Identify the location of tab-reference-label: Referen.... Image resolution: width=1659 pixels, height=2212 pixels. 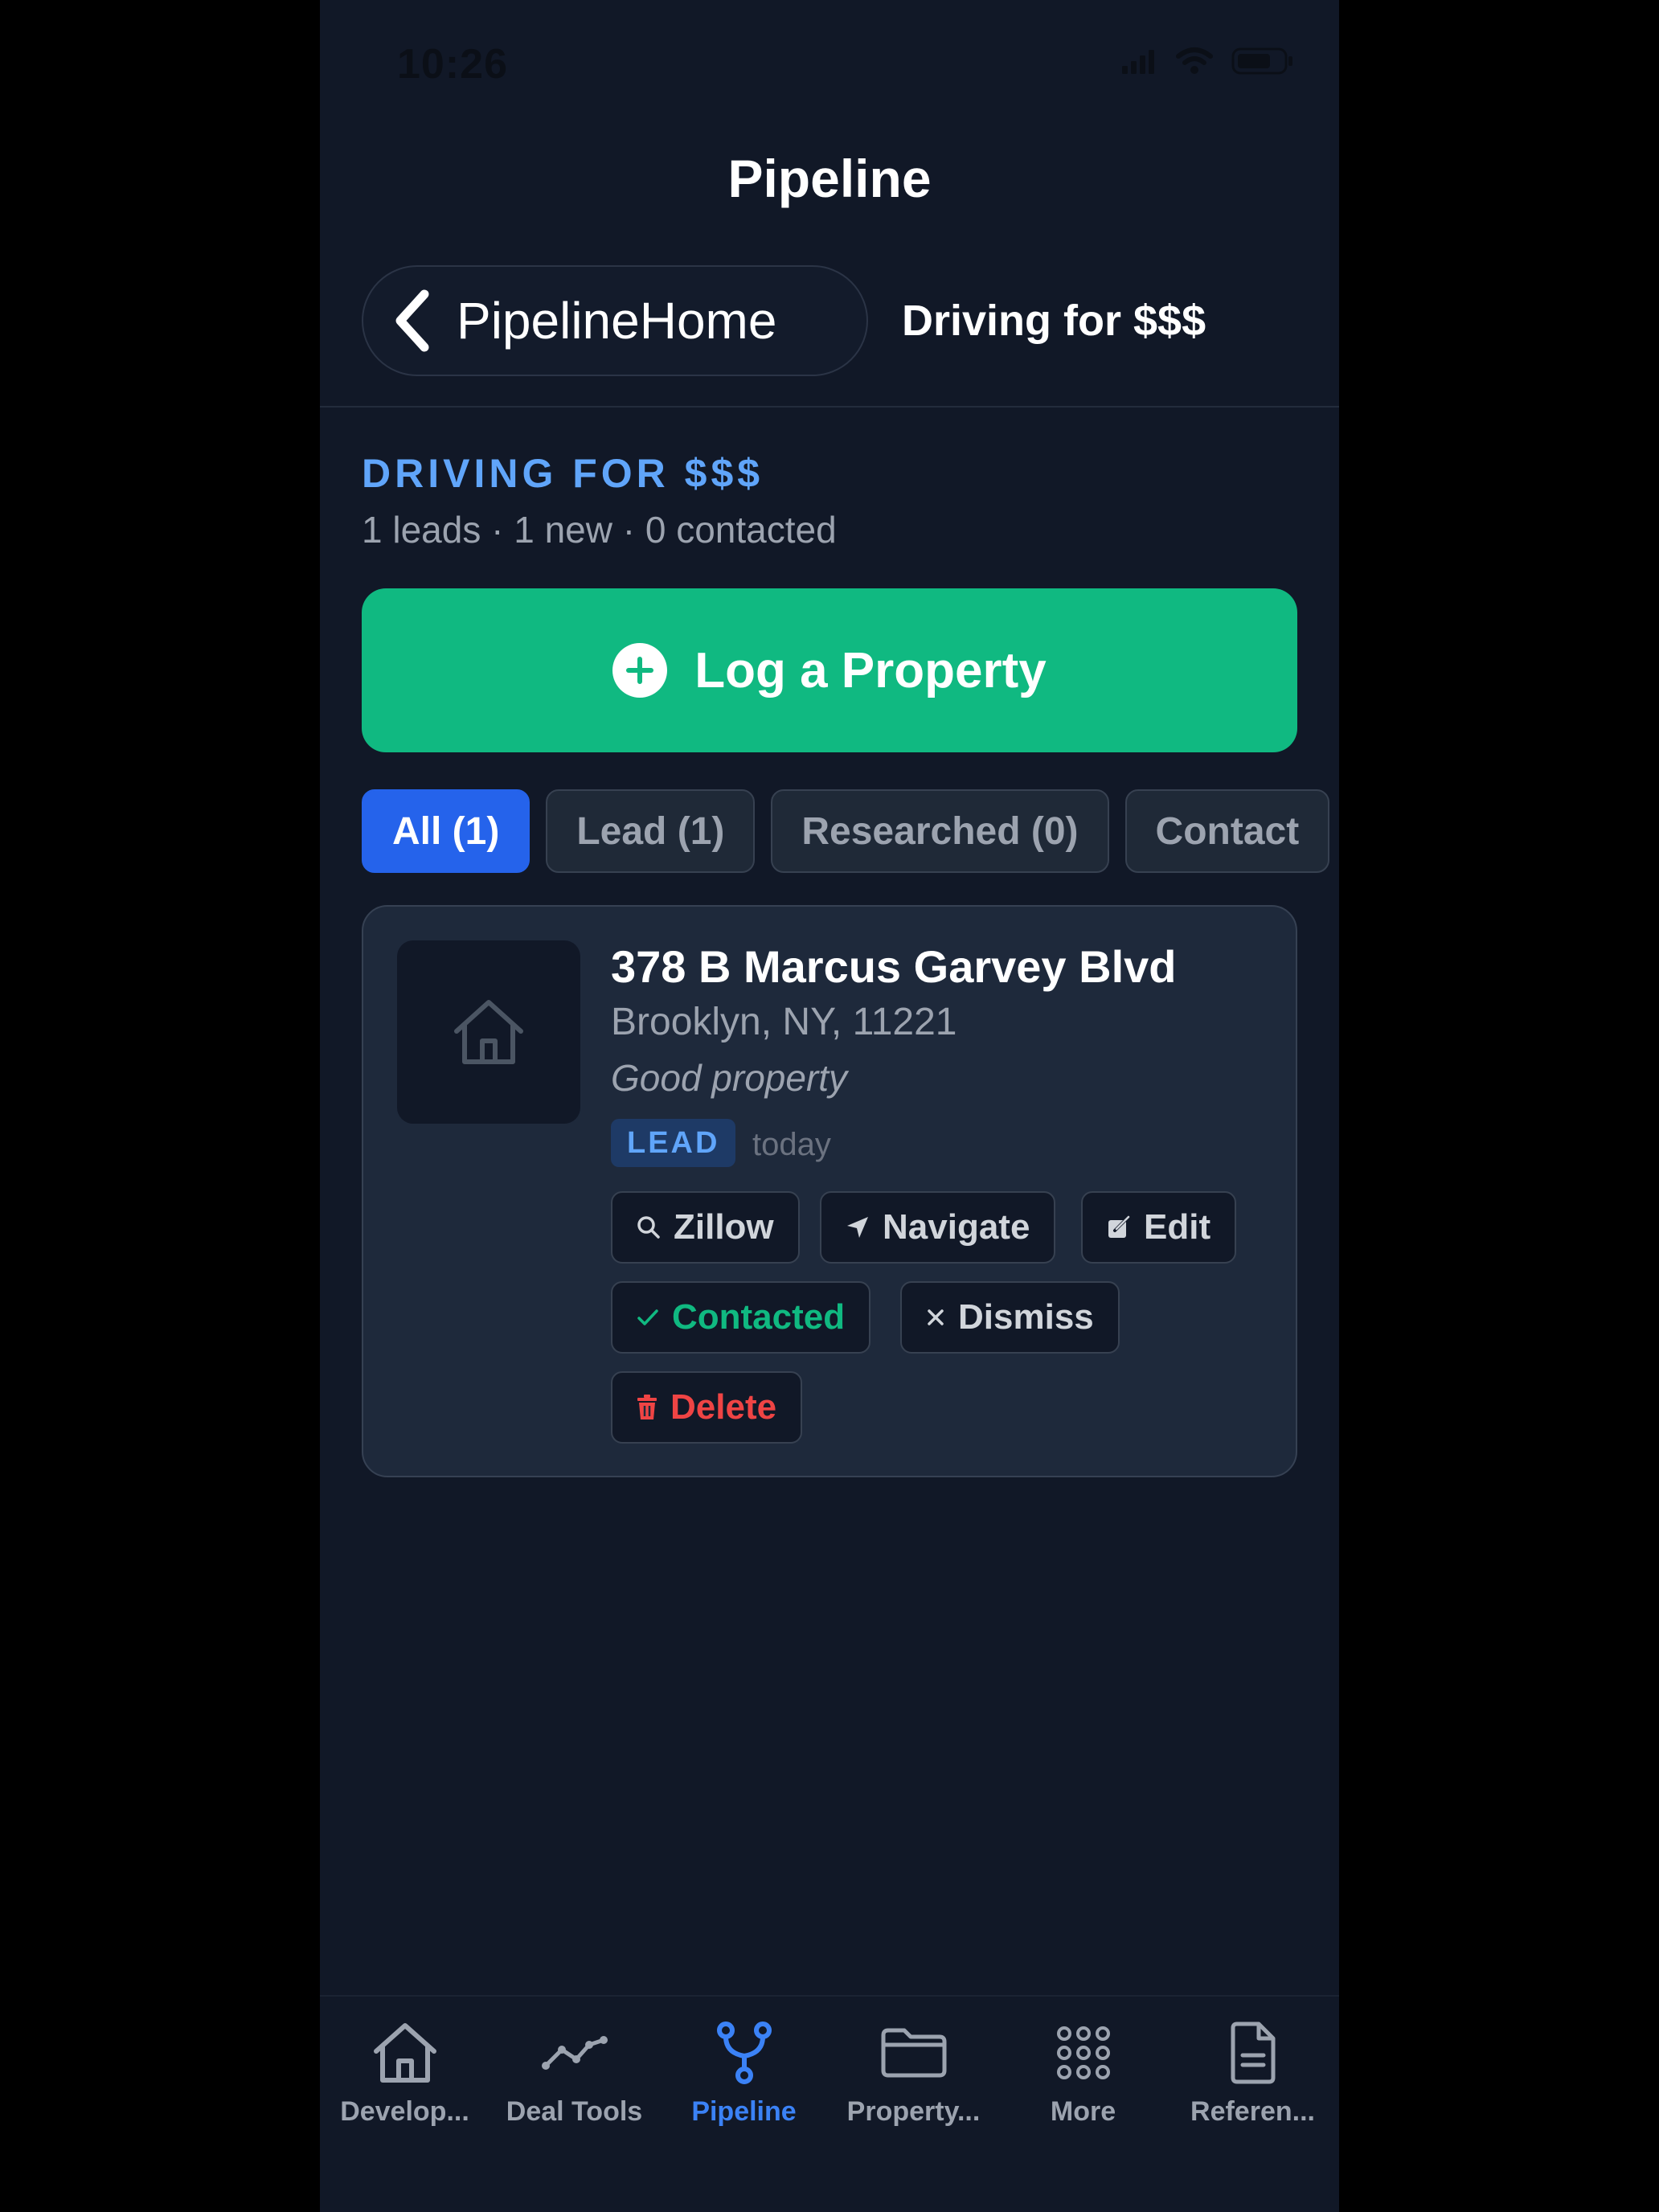
(1252, 2111).